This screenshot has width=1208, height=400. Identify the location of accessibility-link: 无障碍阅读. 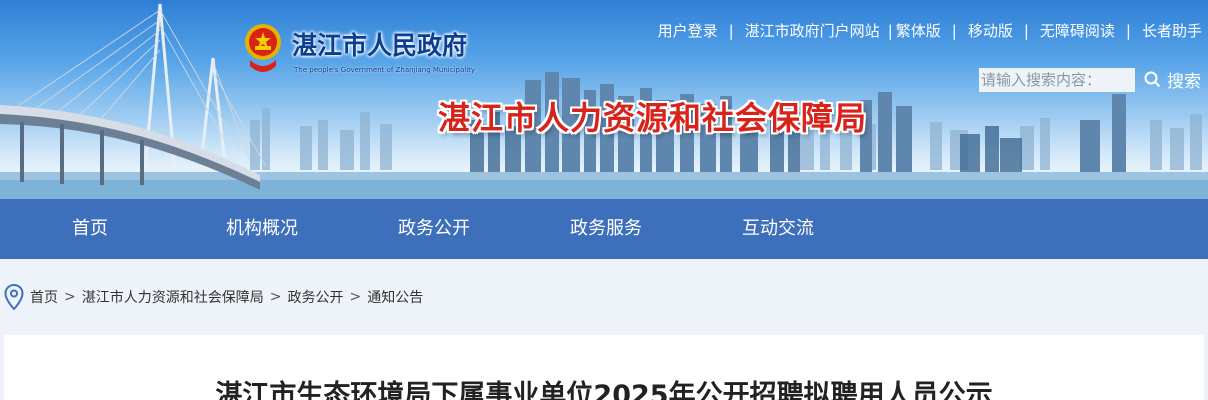
(1077, 30).